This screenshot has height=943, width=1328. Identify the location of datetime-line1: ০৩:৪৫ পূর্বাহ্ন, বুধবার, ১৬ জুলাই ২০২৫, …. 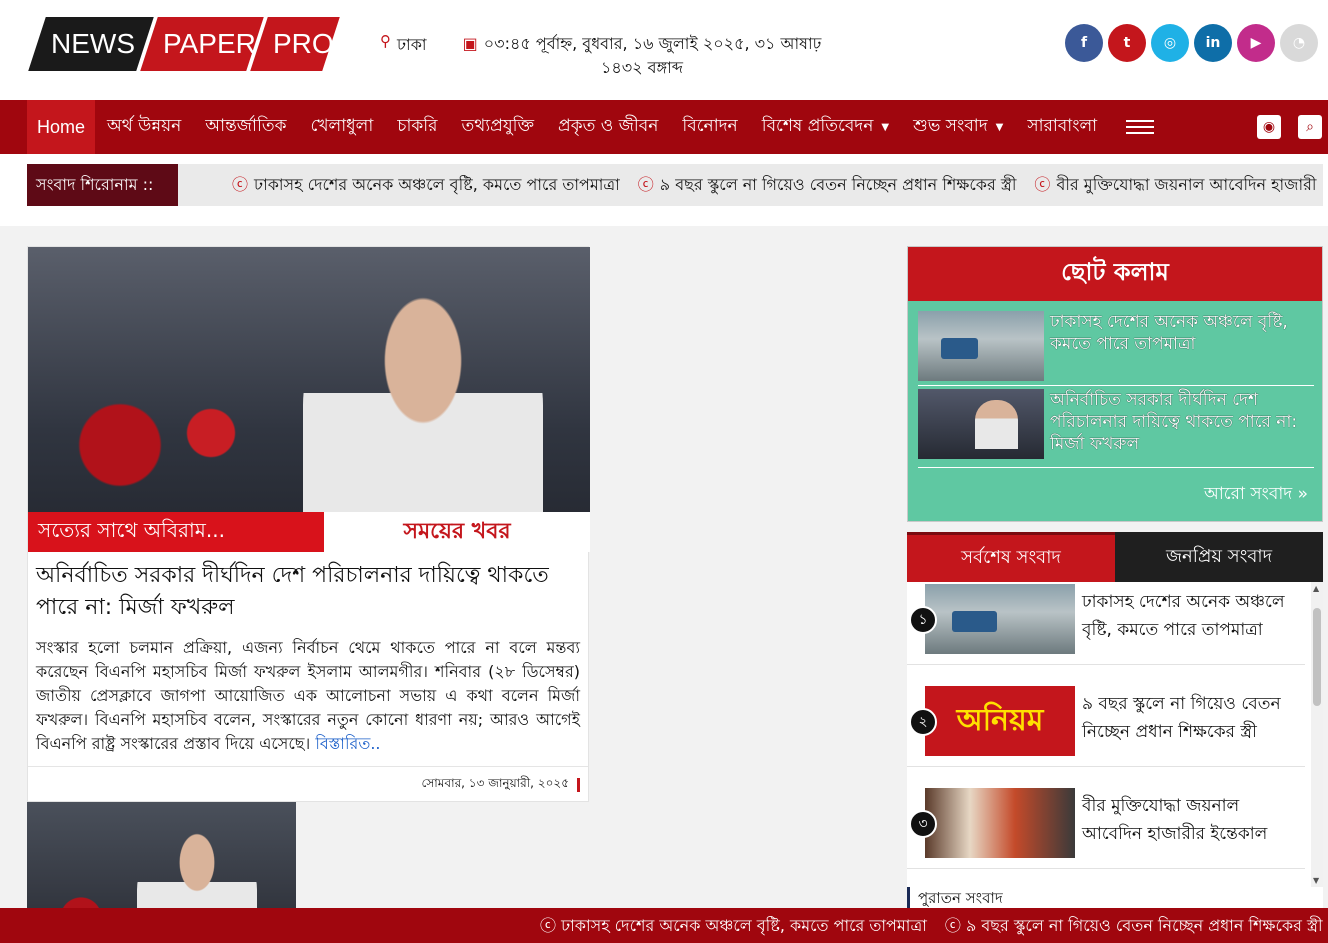
(652, 43).